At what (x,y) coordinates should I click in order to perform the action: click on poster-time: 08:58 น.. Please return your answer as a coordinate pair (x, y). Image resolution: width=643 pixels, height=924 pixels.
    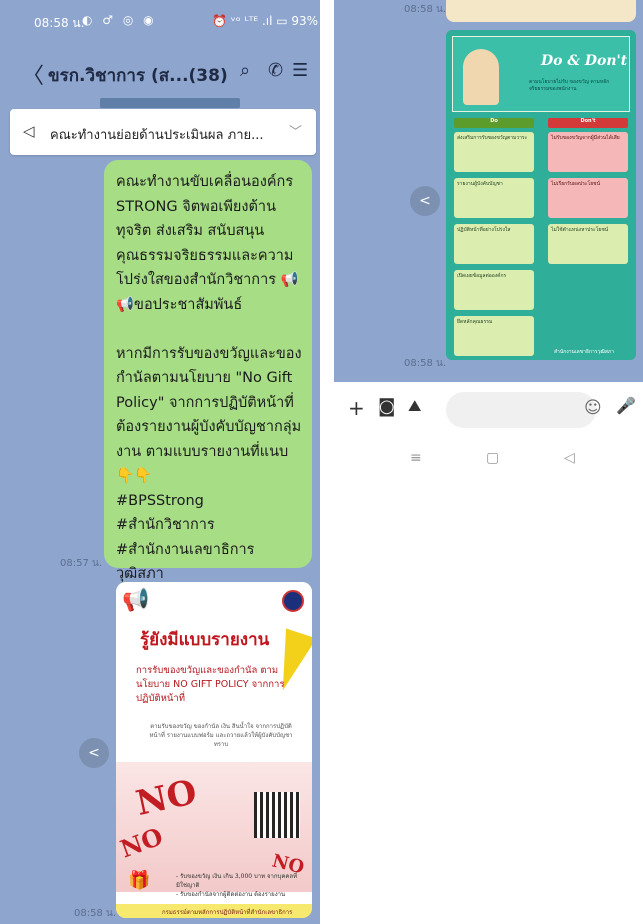
    Looking at the image, I should click on (95, 913).